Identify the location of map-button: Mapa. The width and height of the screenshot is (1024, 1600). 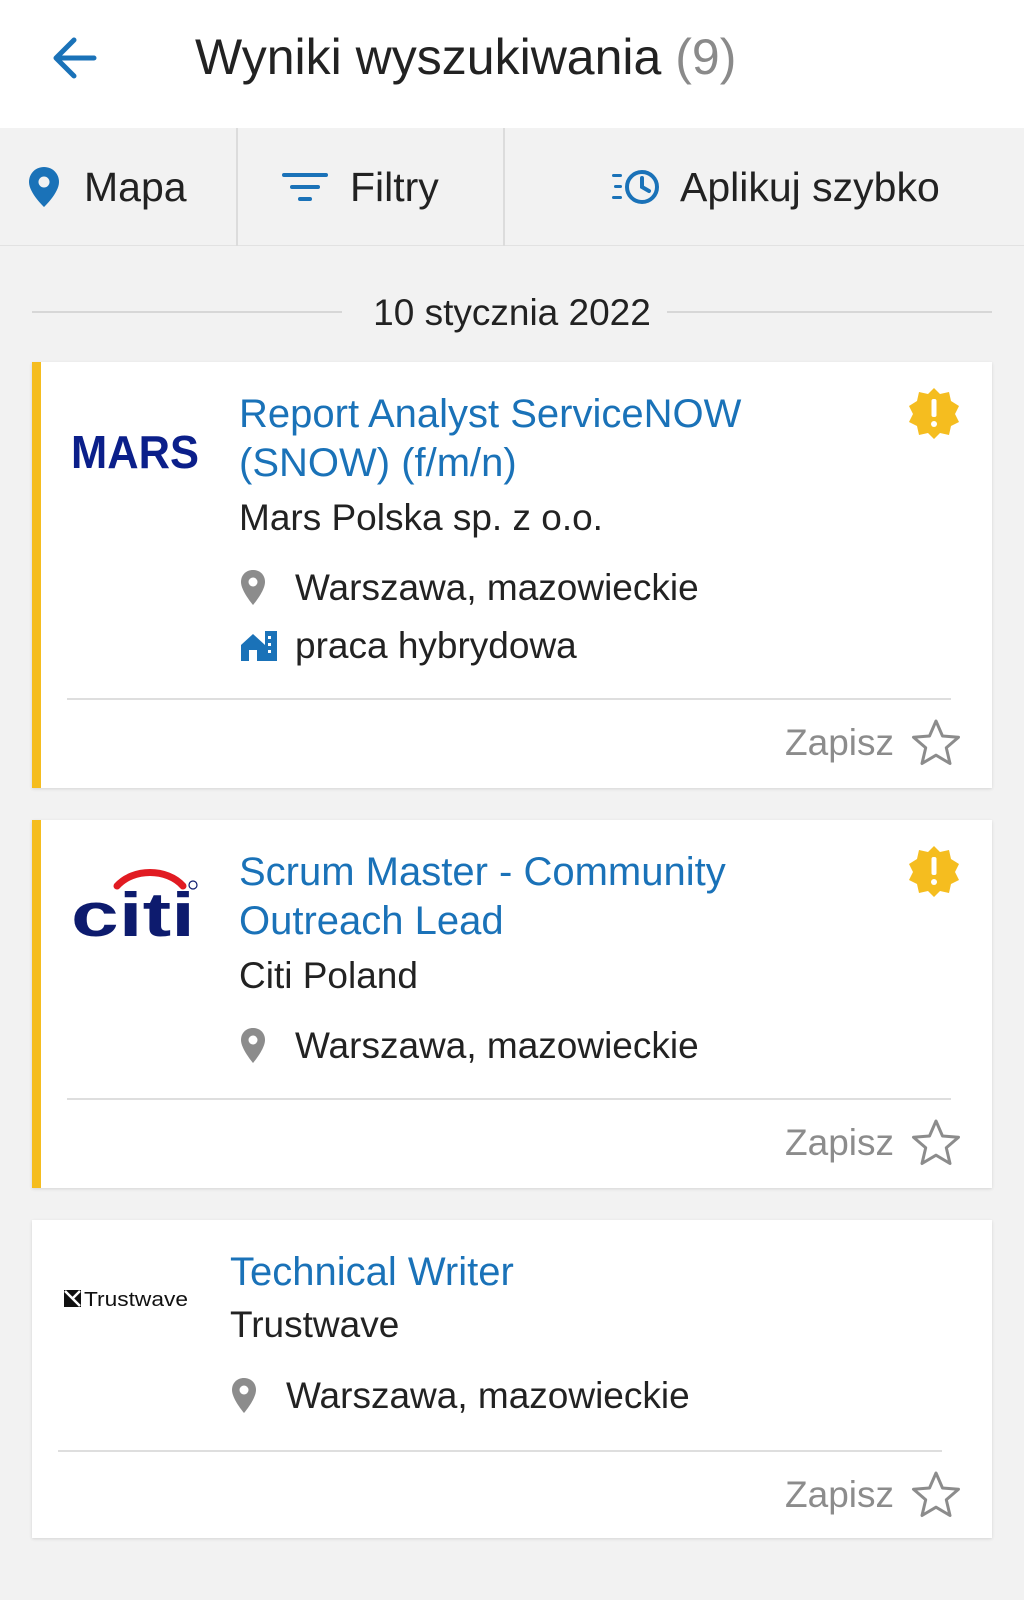
(106, 187).